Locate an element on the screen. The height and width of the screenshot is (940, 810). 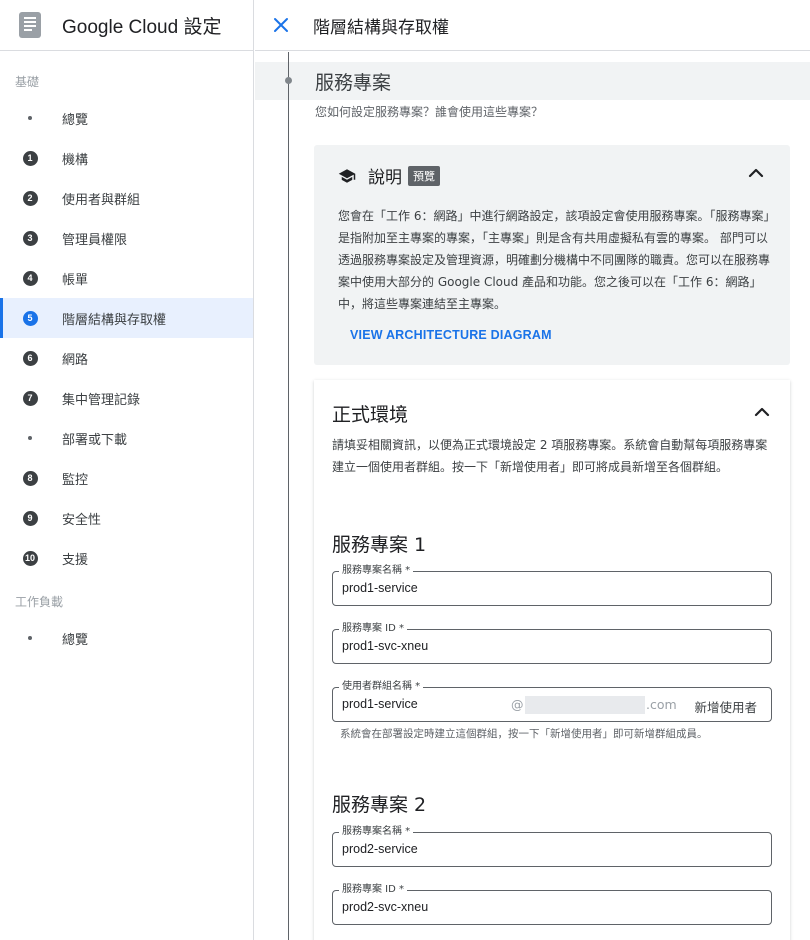
step-number-badge: 7 is located at coordinates (30, 398).